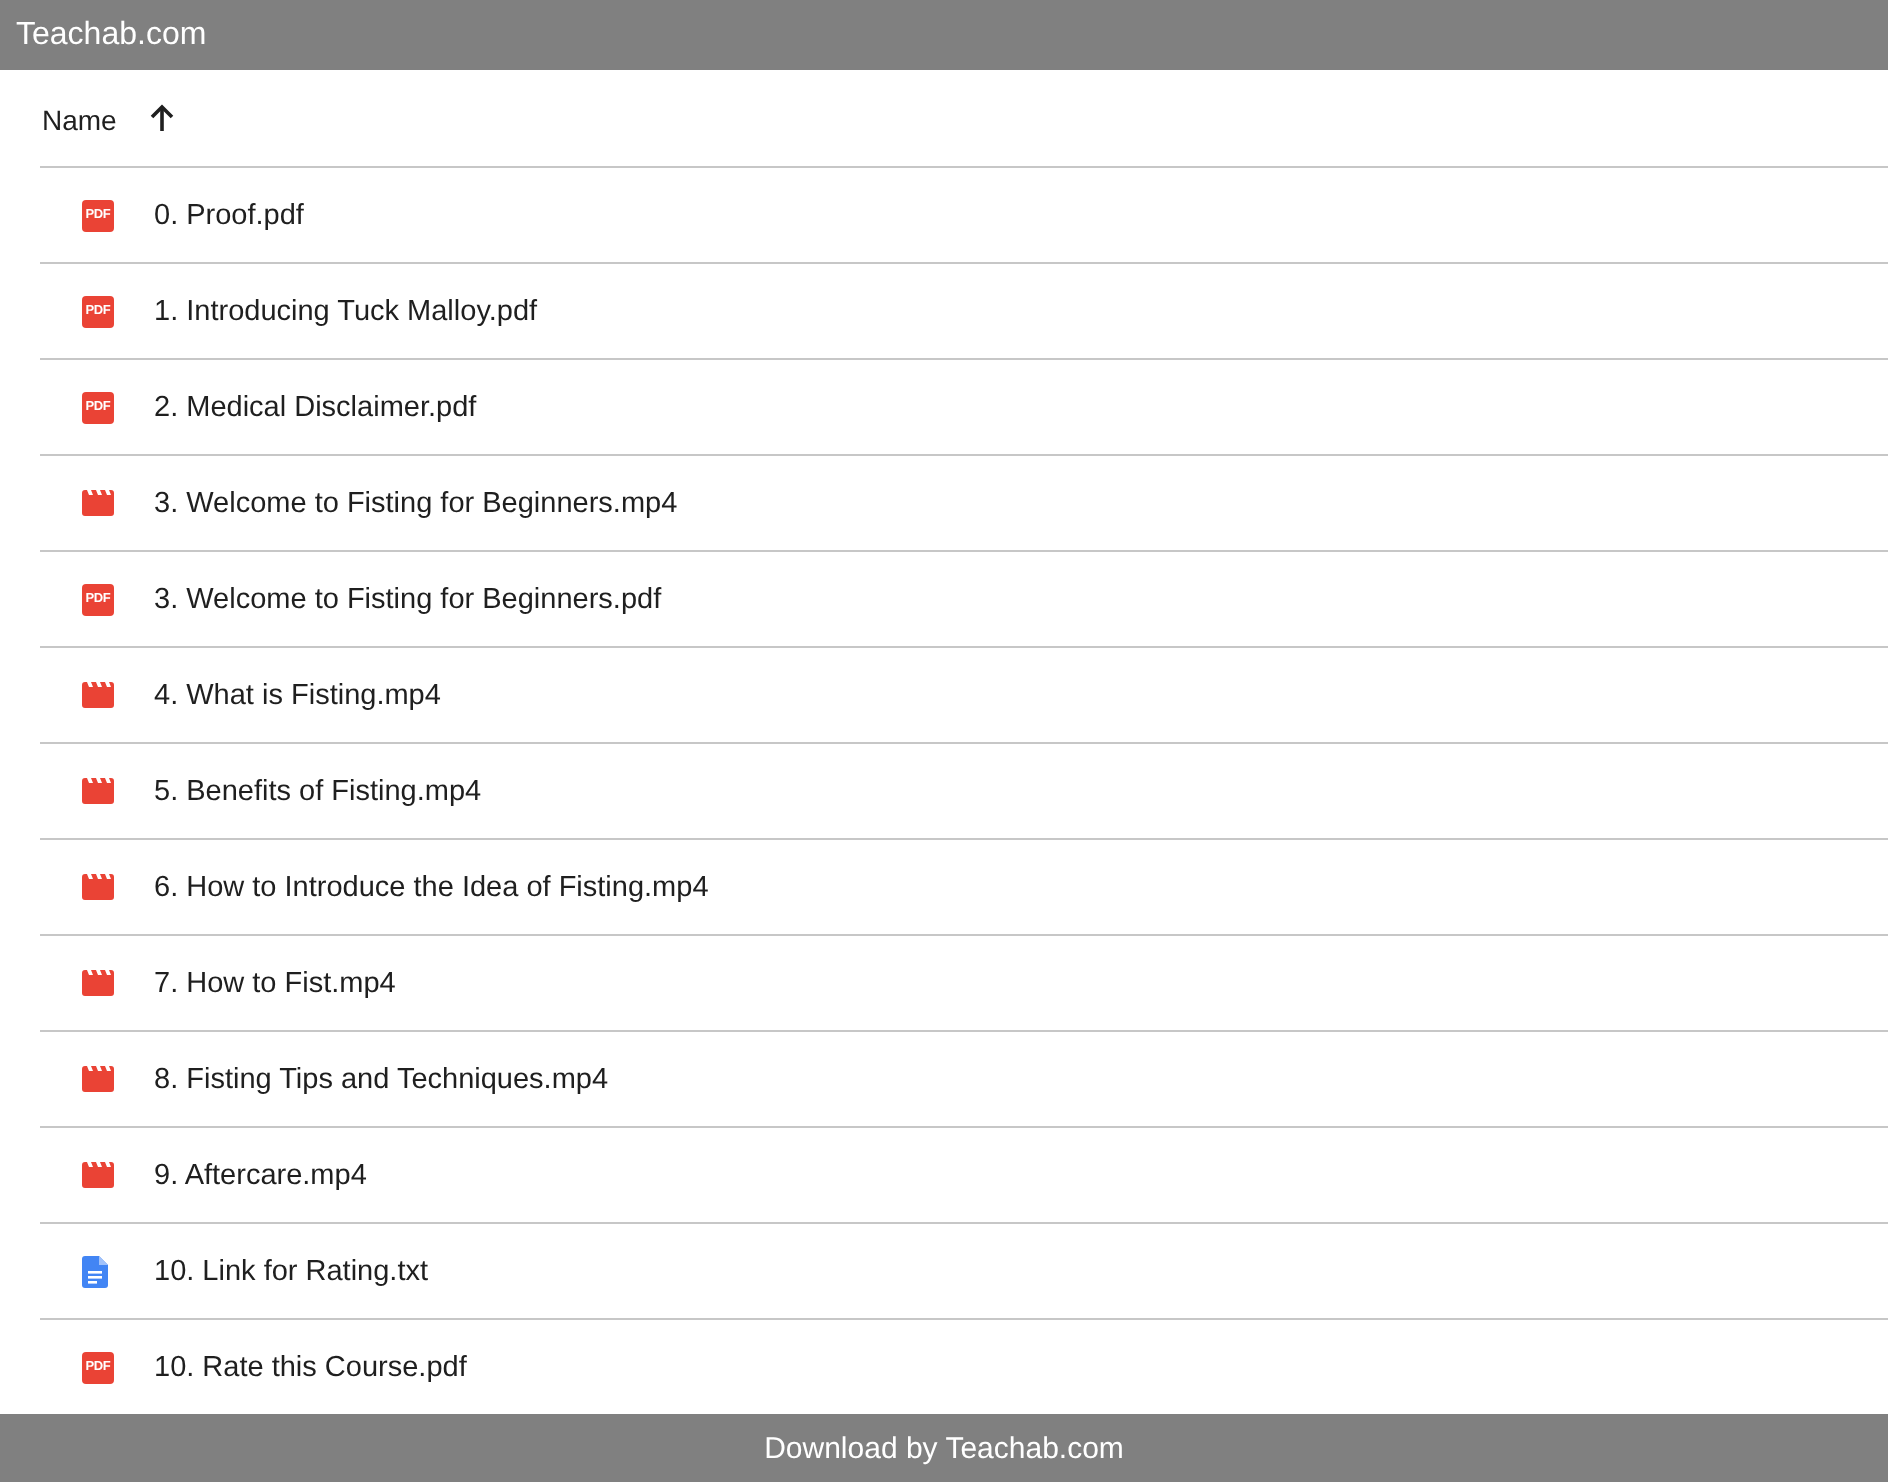  I want to click on file-name: 7. How to Fist.mp4, so click(275, 983).